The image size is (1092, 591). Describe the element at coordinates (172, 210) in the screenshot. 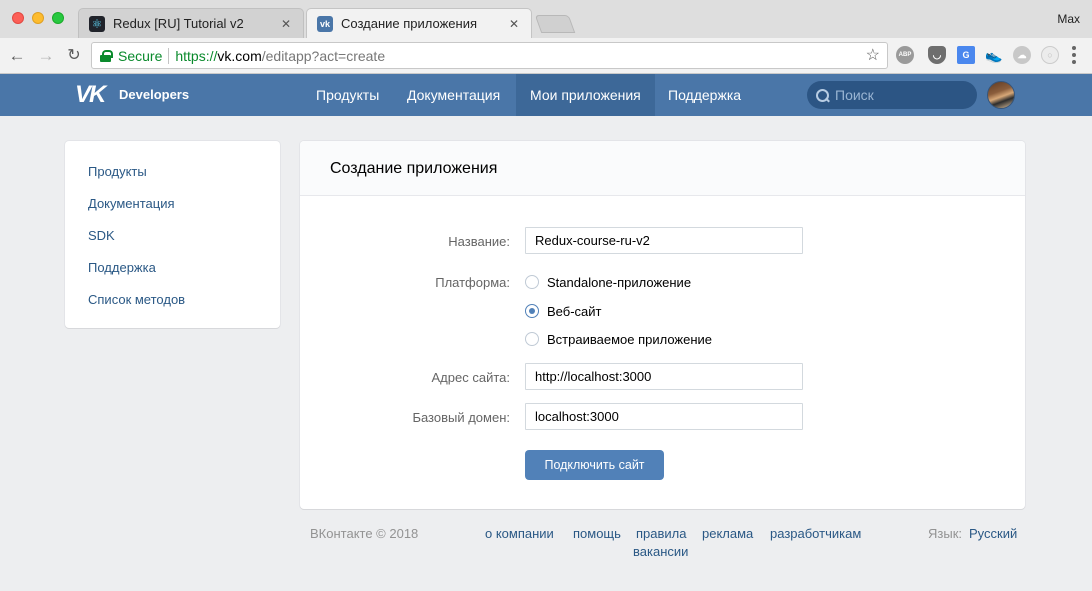

I see `sidebar-item-documentation: Документация` at that location.